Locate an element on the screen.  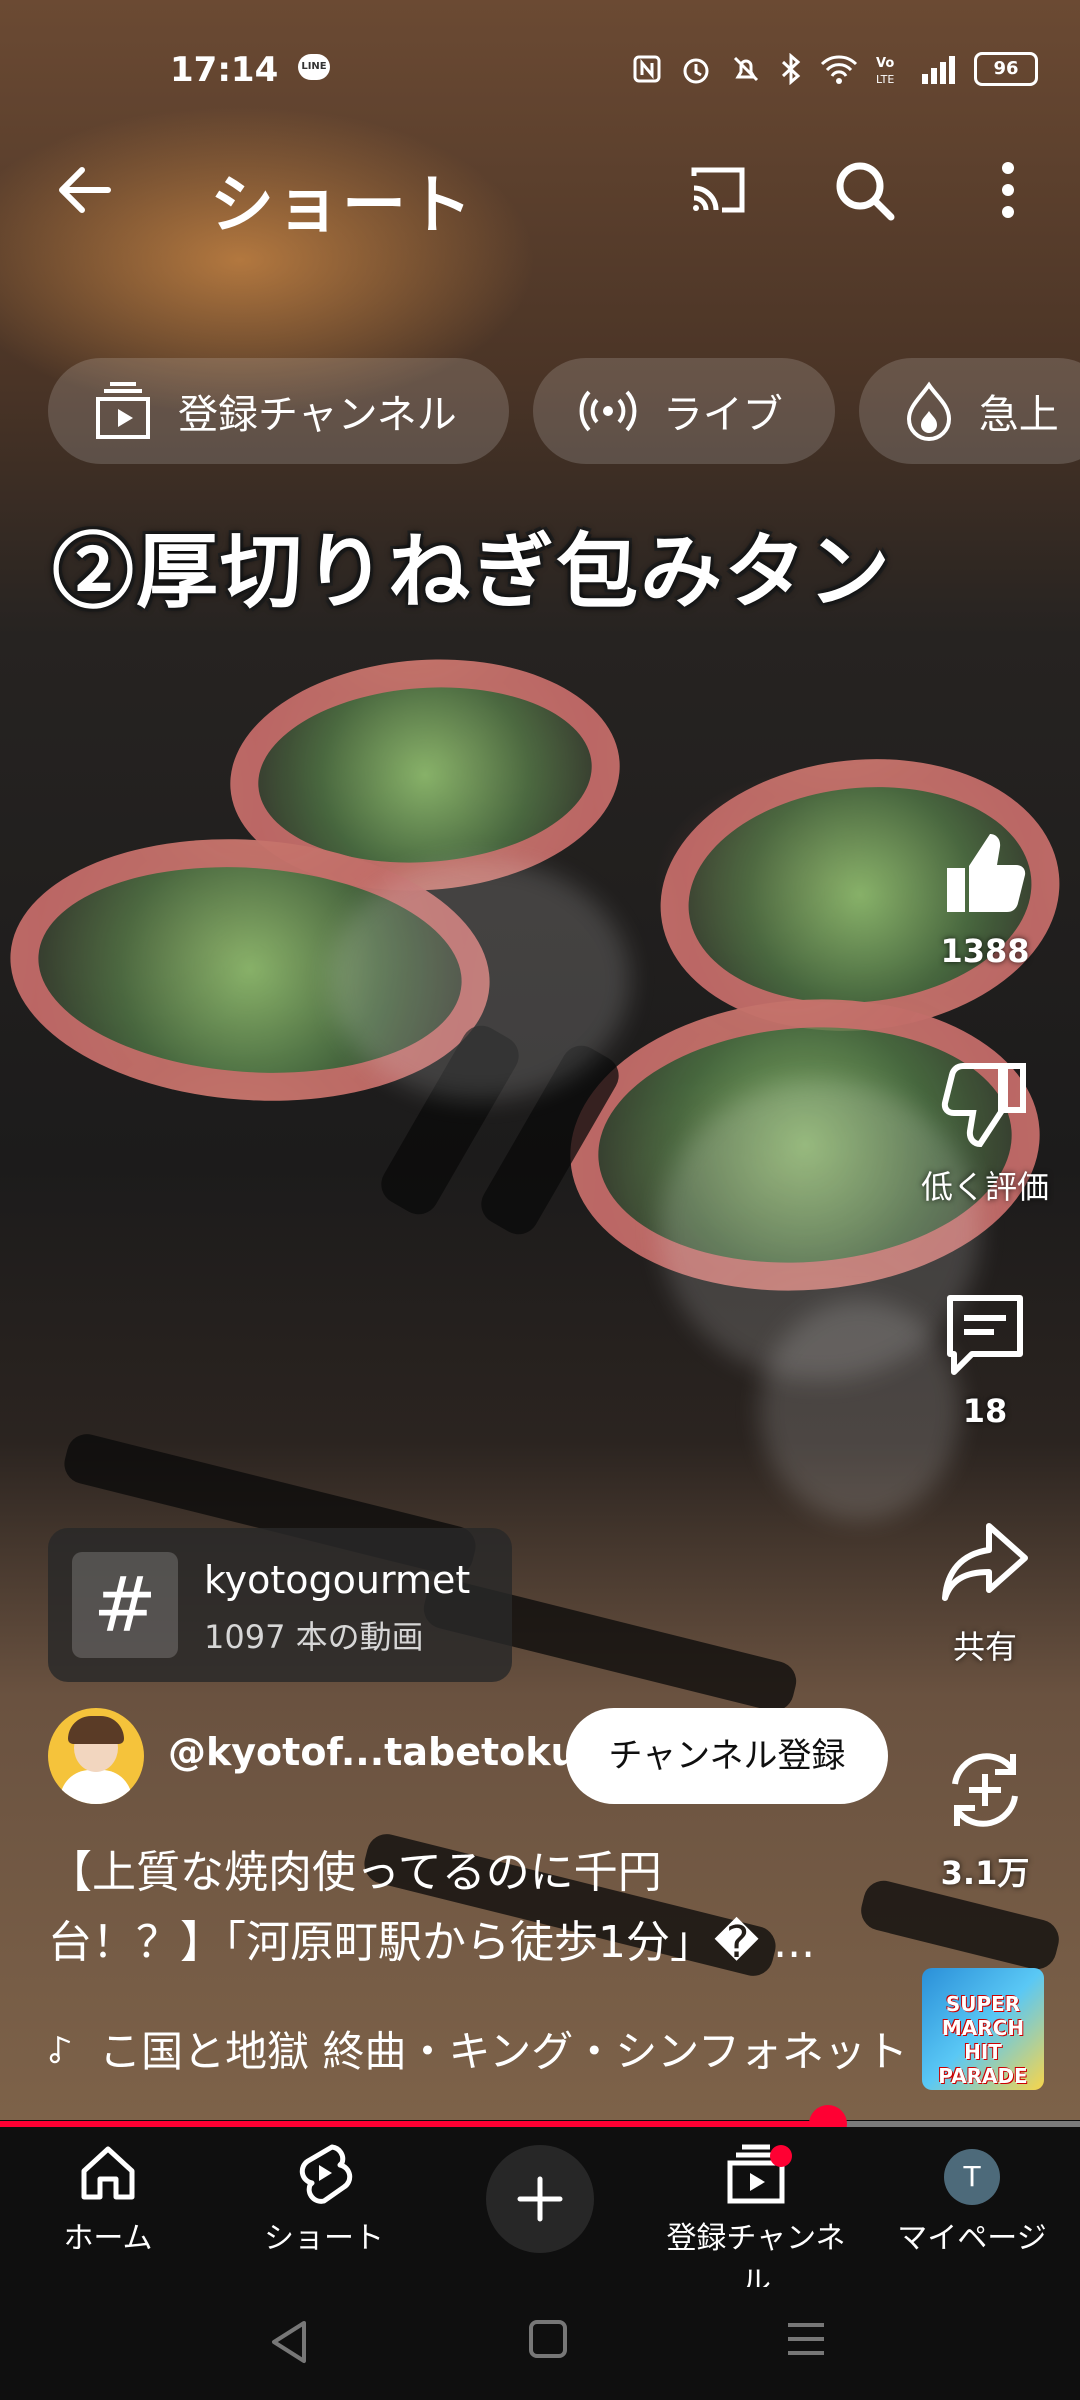
status-time: 17:14 is located at coordinates (224, 70).